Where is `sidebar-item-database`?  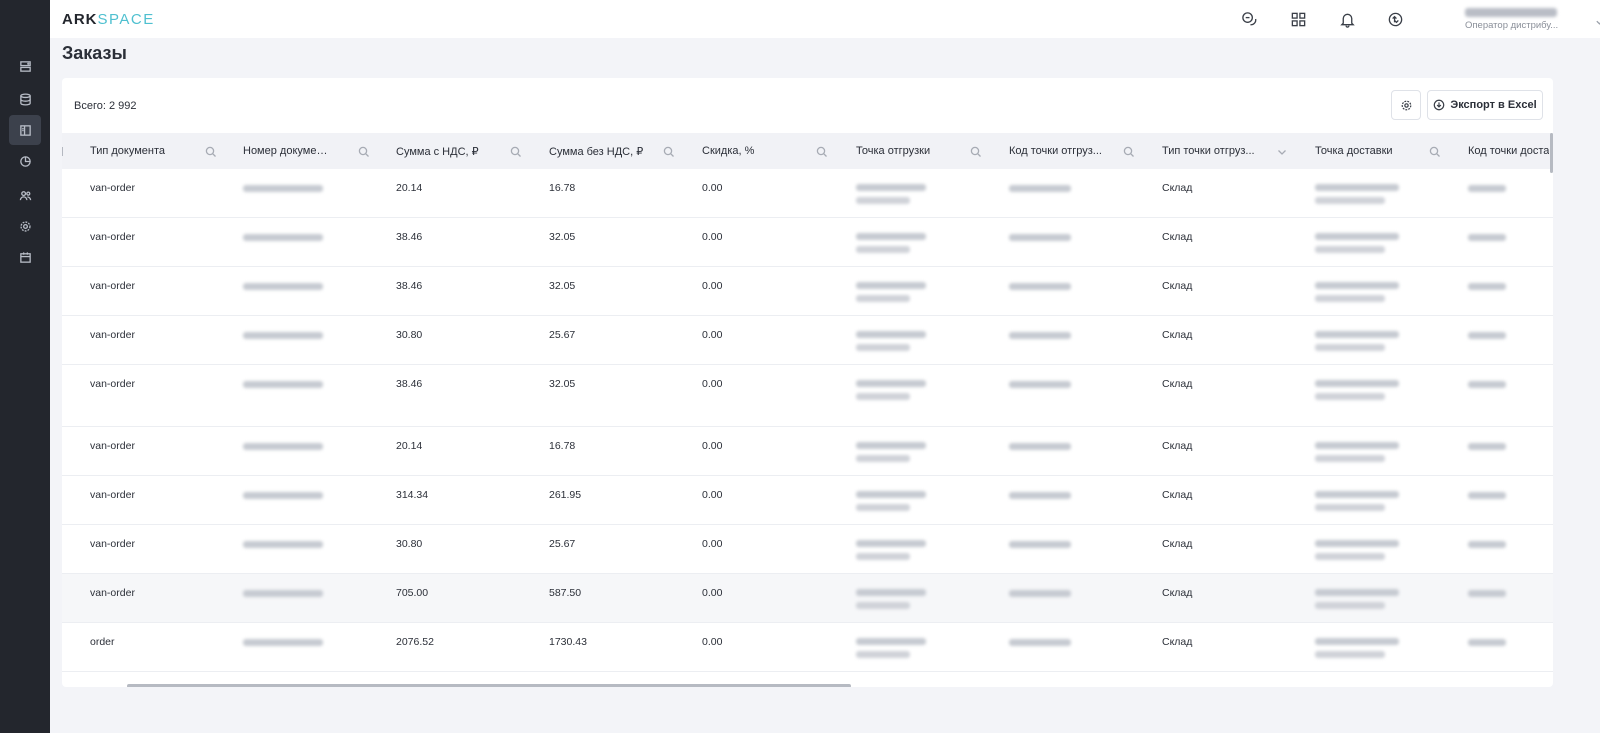
sidebar-item-database is located at coordinates (25, 99).